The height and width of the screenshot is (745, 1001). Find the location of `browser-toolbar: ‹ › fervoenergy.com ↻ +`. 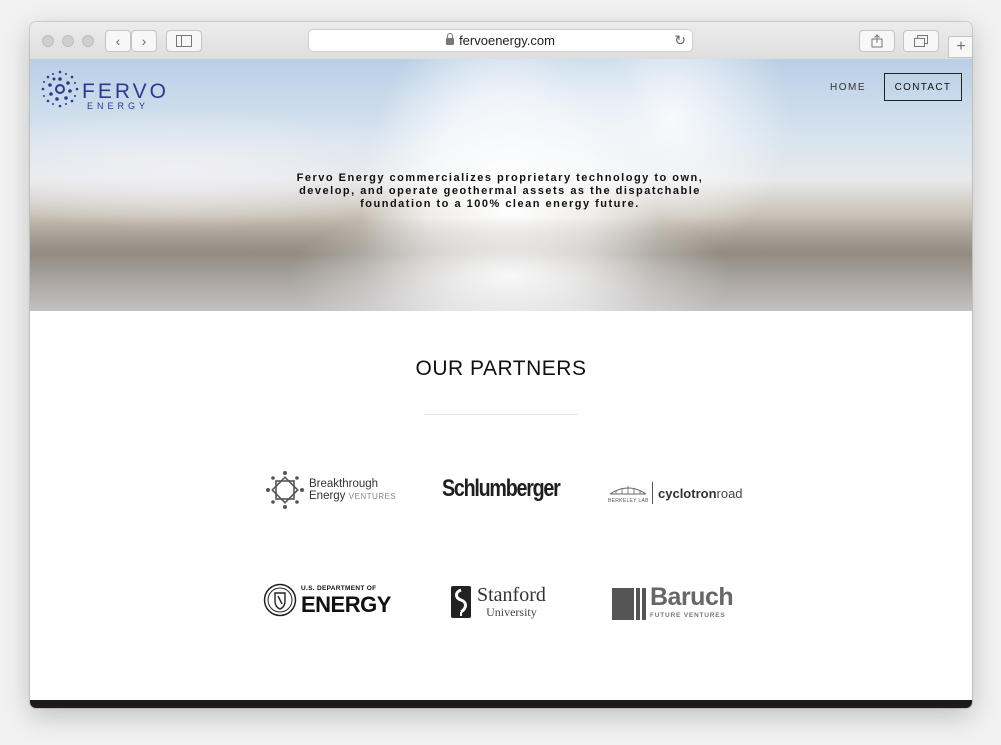

browser-toolbar: ‹ › fervoenergy.com ↻ + is located at coordinates (501, 41).